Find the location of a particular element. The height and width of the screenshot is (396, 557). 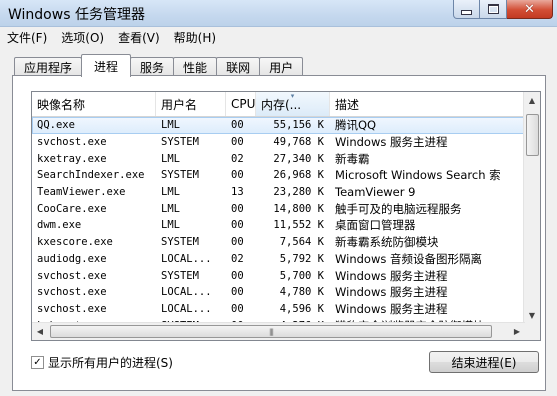

table-row: kxetray.exe LML 02 27,340 K 新毒霸 is located at coordinates (278, 158).